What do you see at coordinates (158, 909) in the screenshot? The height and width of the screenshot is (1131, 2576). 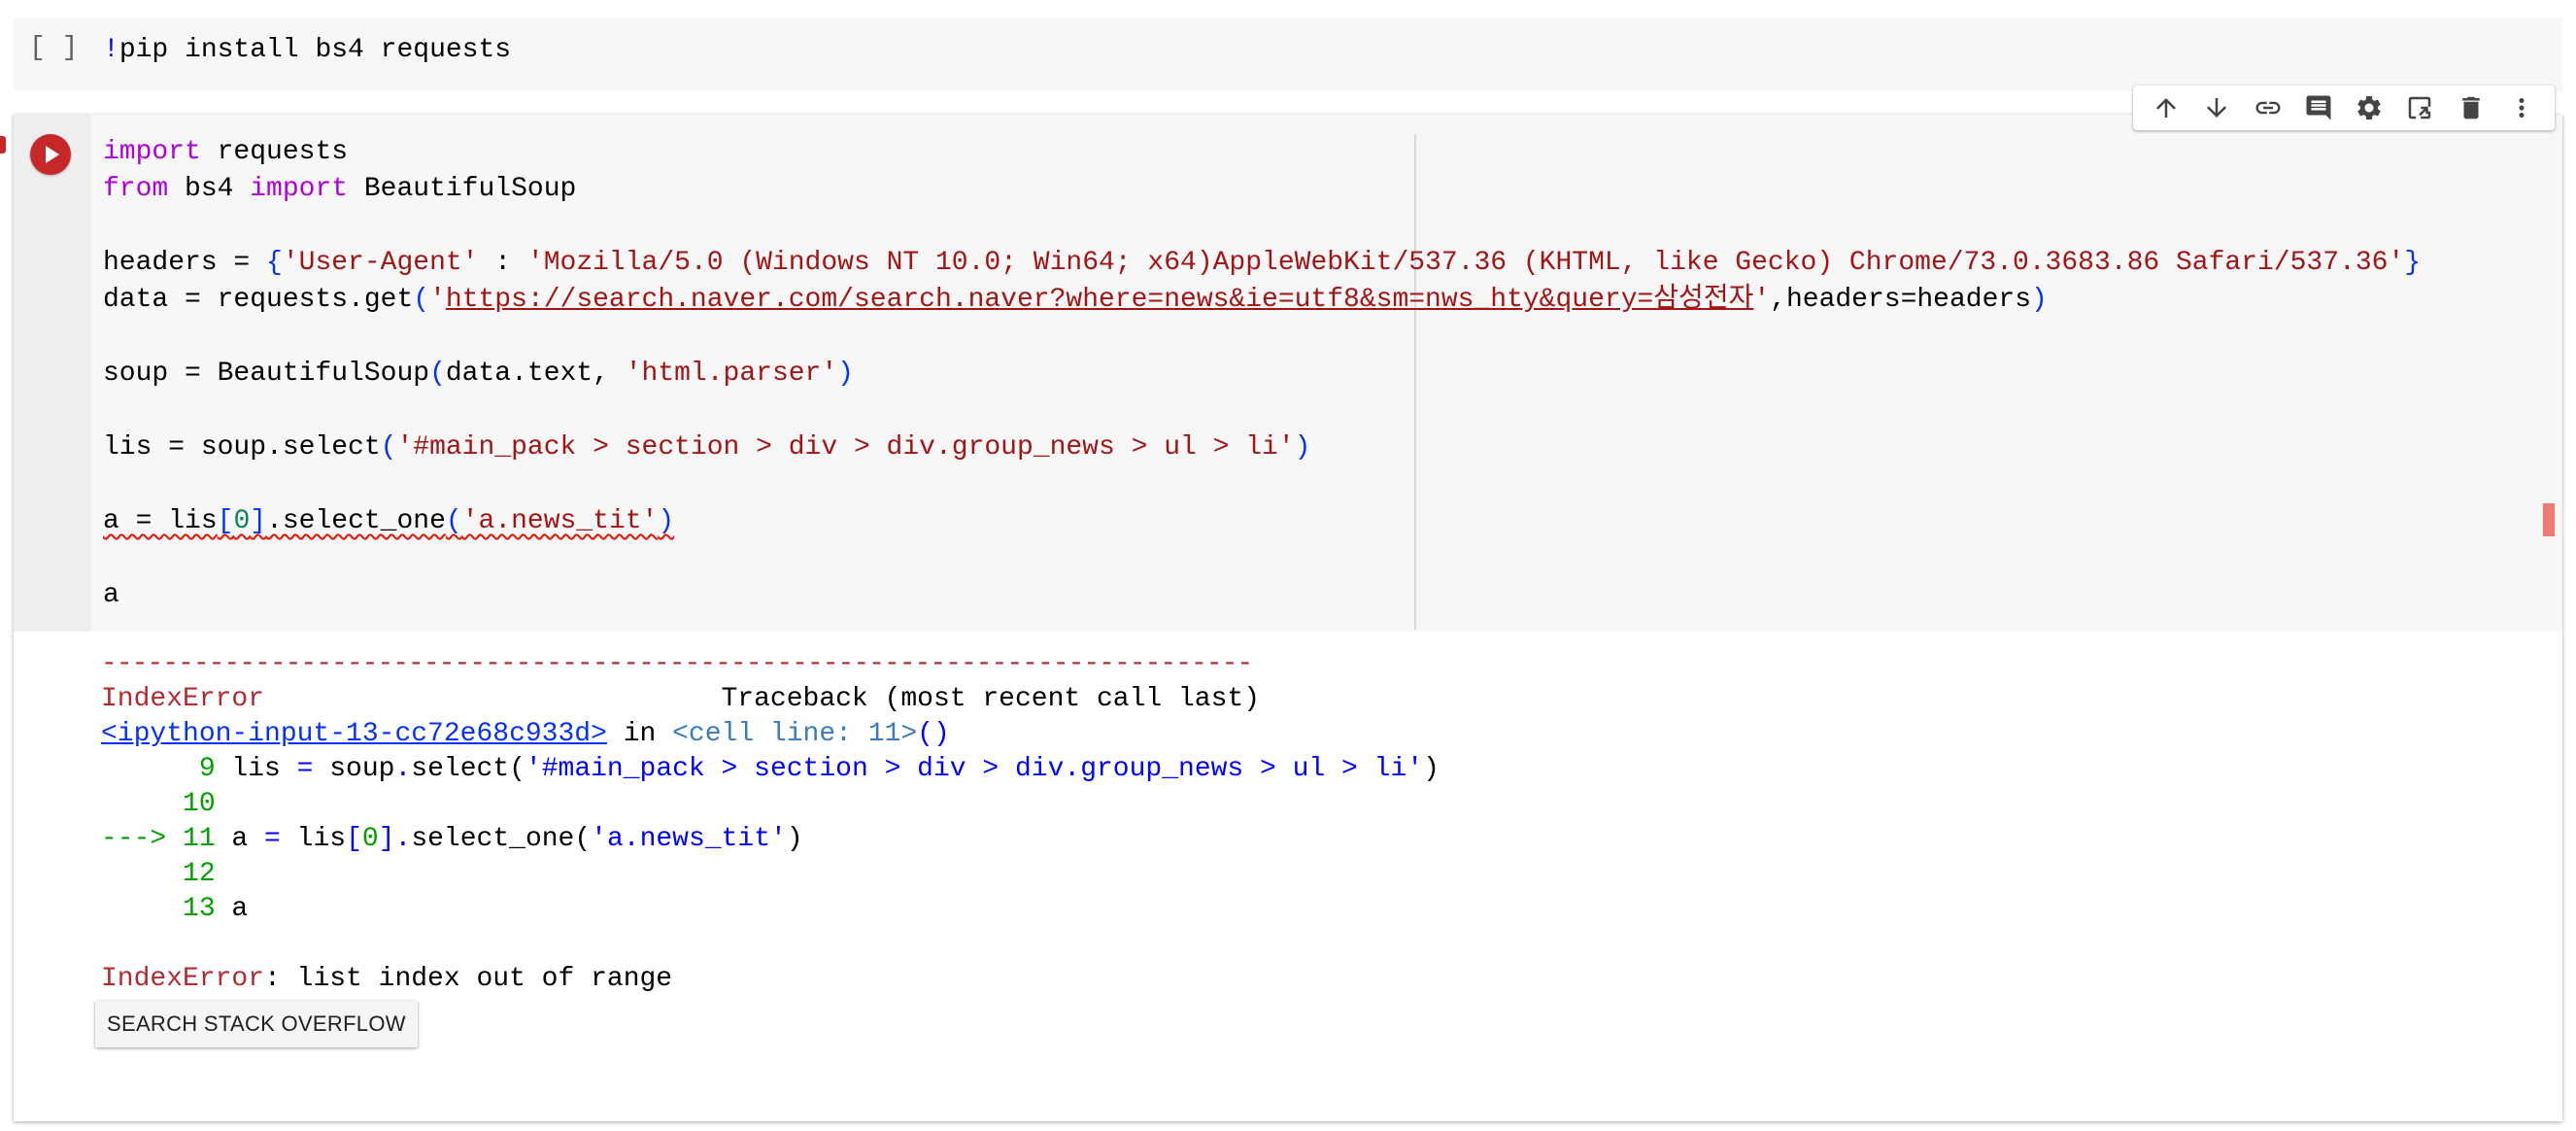 I see `line-number: 13` at bounding box center [158, 909].